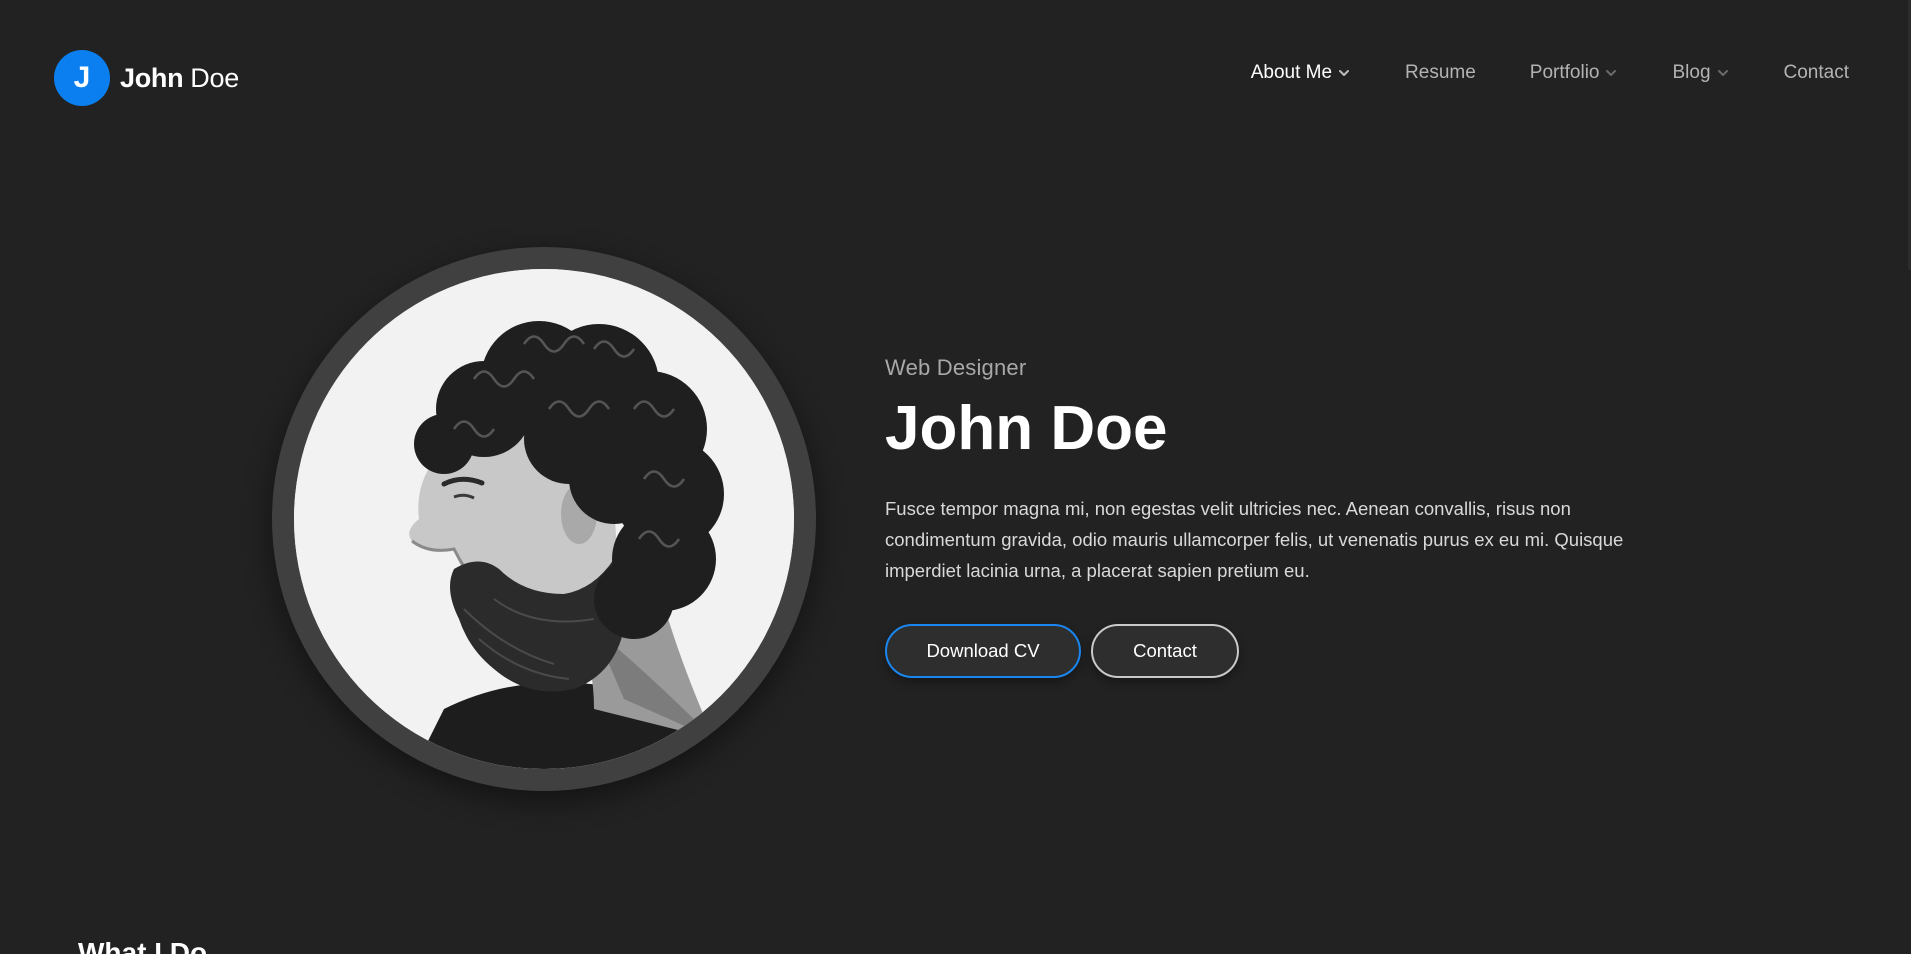 This screenshot has height=954, width=1911. I want to click on nav-item-blog: Blog, so click(1700, 73).